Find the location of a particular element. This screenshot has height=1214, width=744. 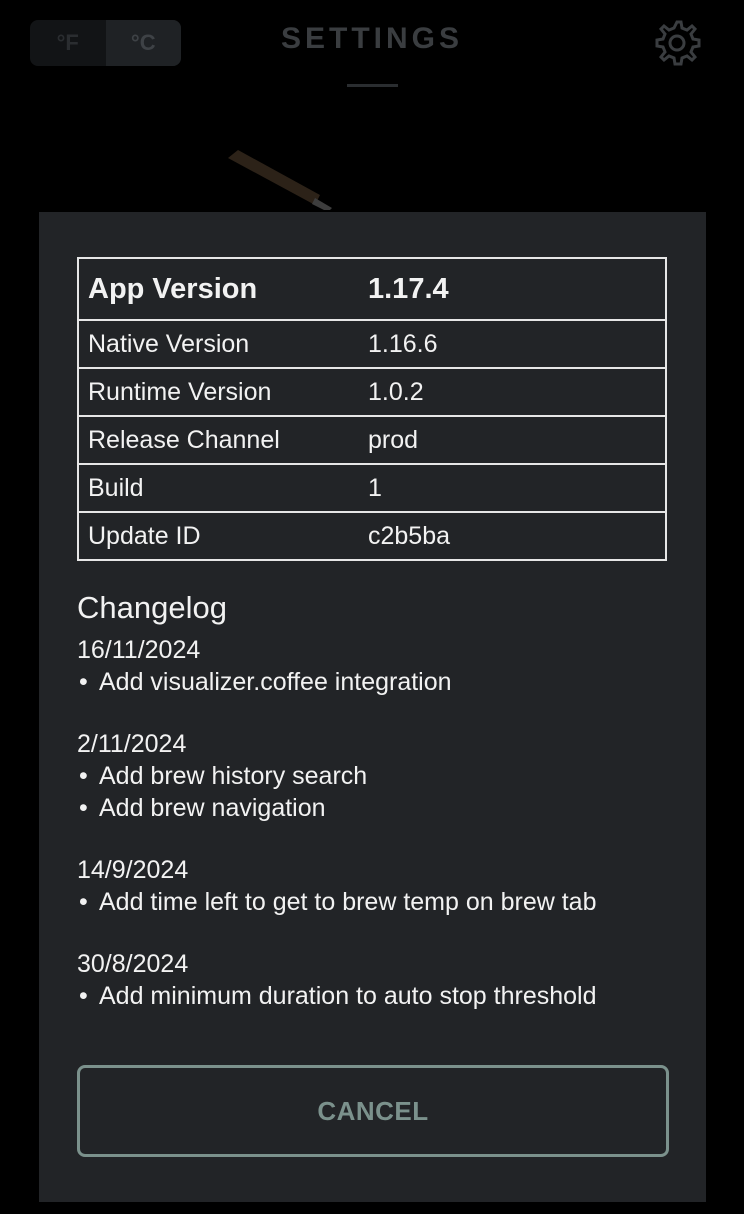

changelog-date: 16/11/2024 is located at coordinates (139, 650).